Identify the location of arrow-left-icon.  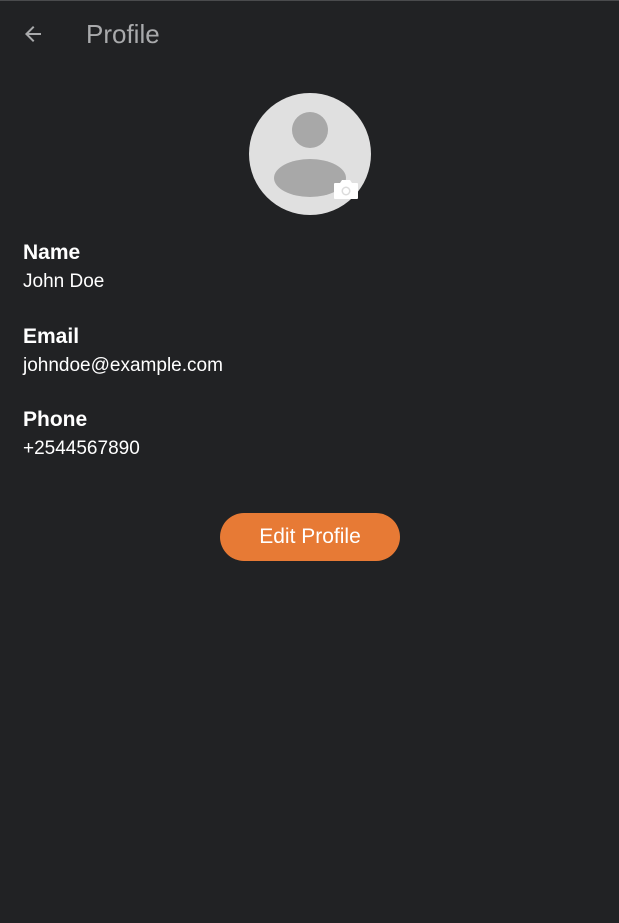
(33, 34).